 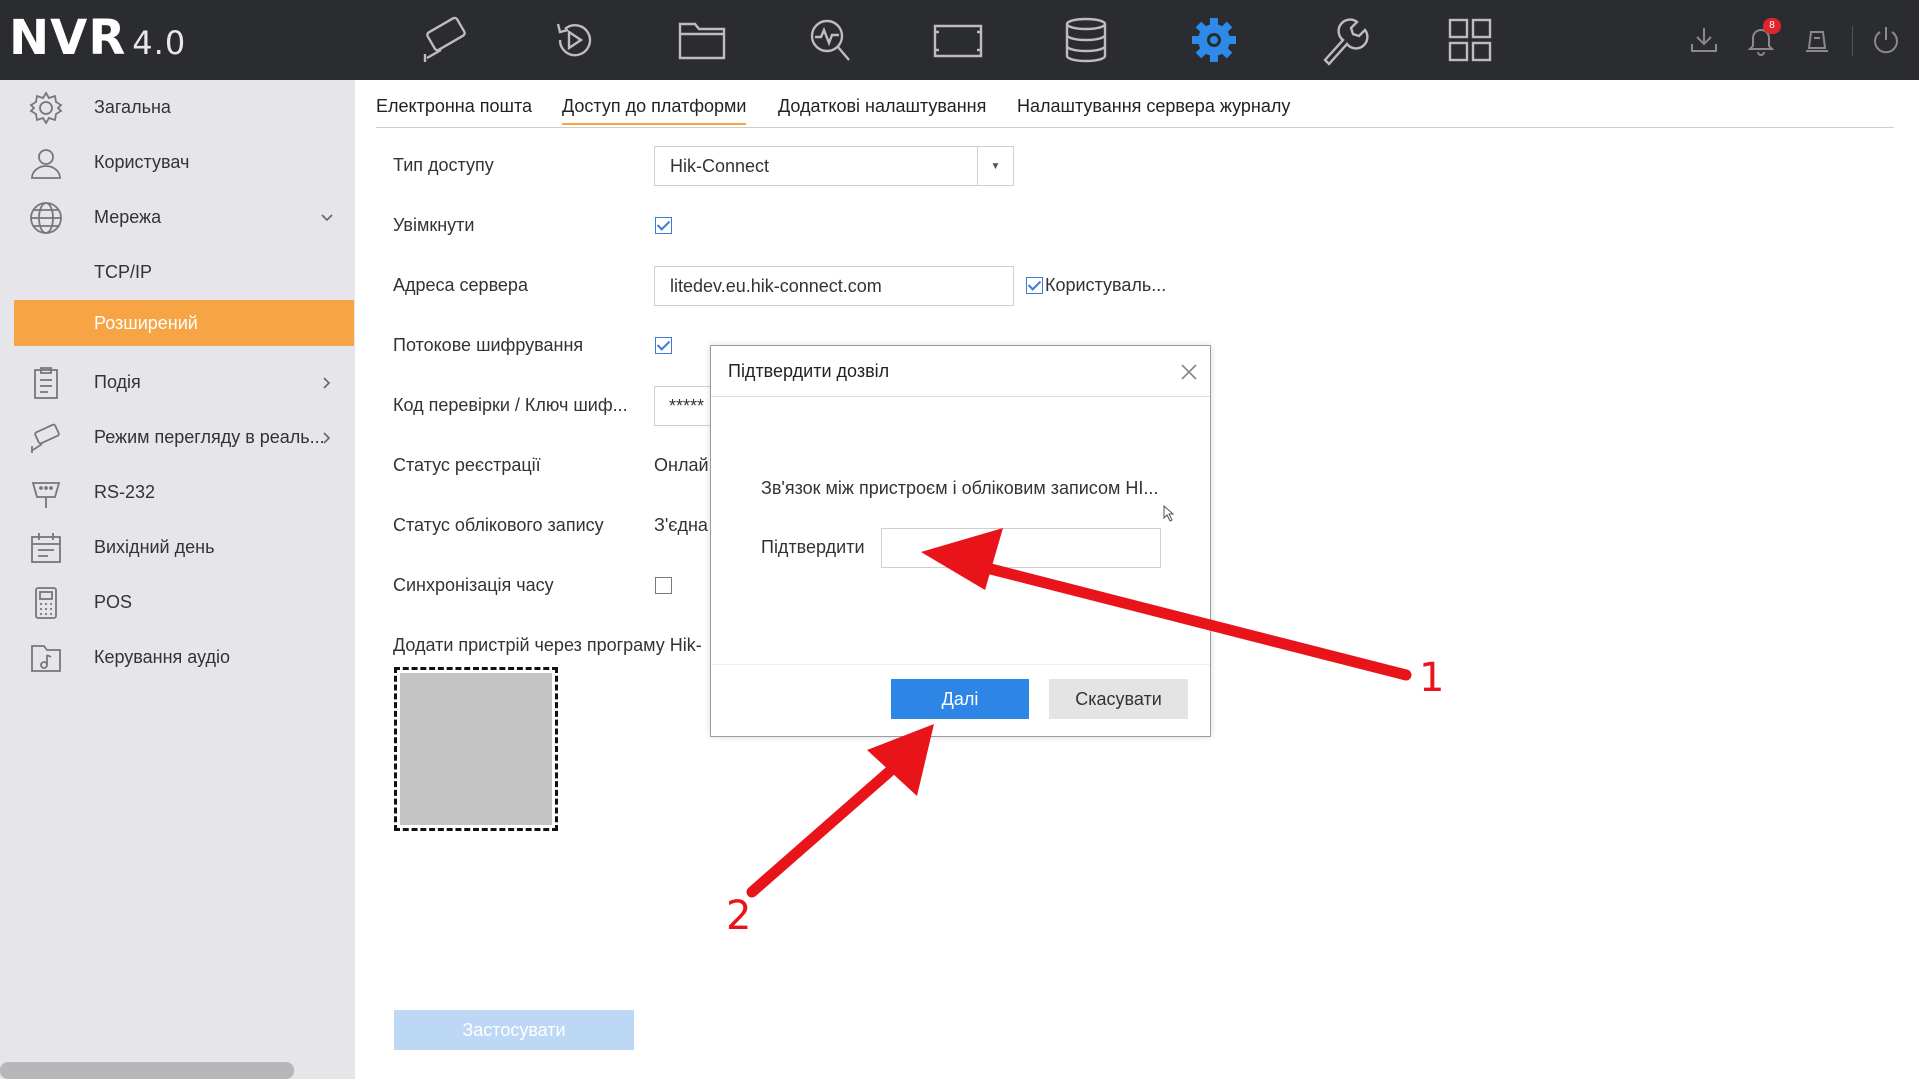 What do you see at coordinates (154, 547) in the screenshot?
I see `sidebar-label-holiday: Вихідний день` at bounding box center [154, 547].